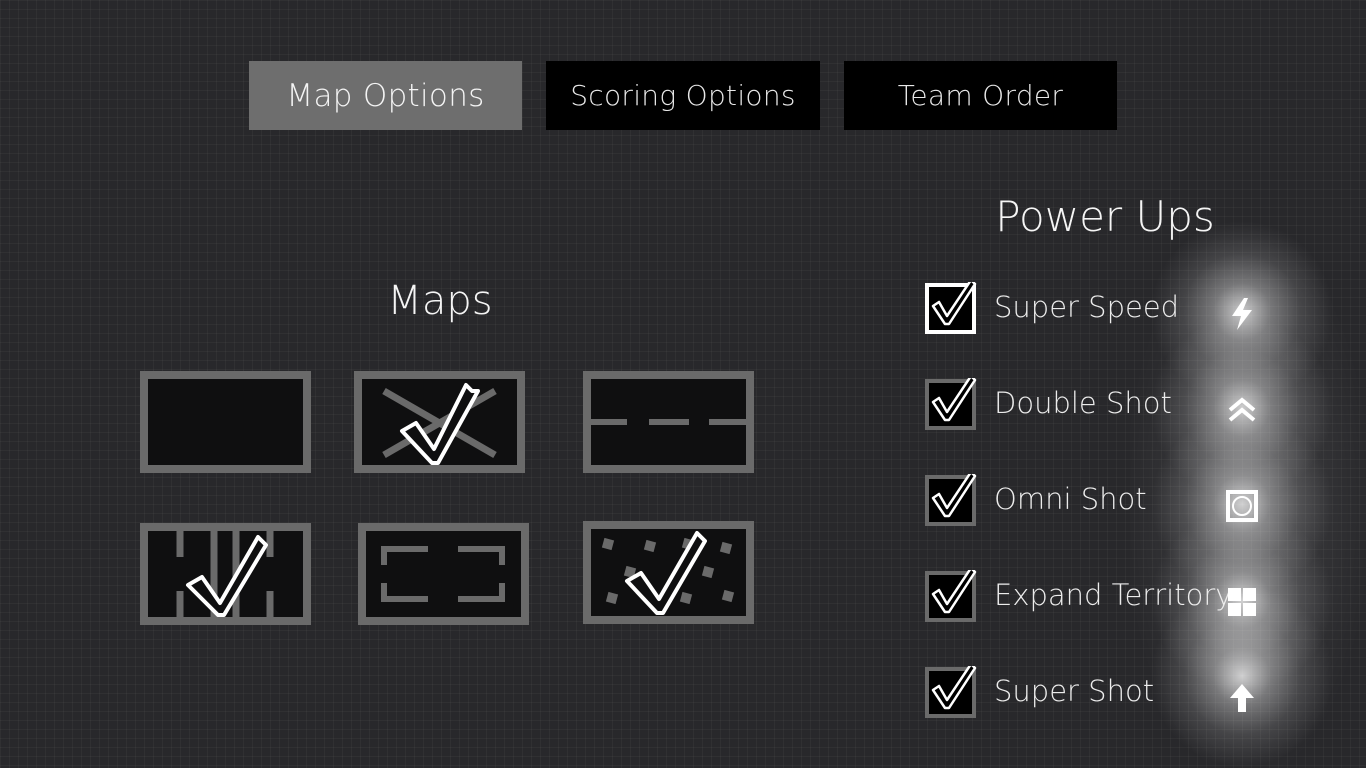 The width and height of the screenshot is (1366, 768). What do you see at coordinates (1087, 307) in the screenshot?
I see `super-speed-label: Super Speed` at bounding box center [1087, 307].